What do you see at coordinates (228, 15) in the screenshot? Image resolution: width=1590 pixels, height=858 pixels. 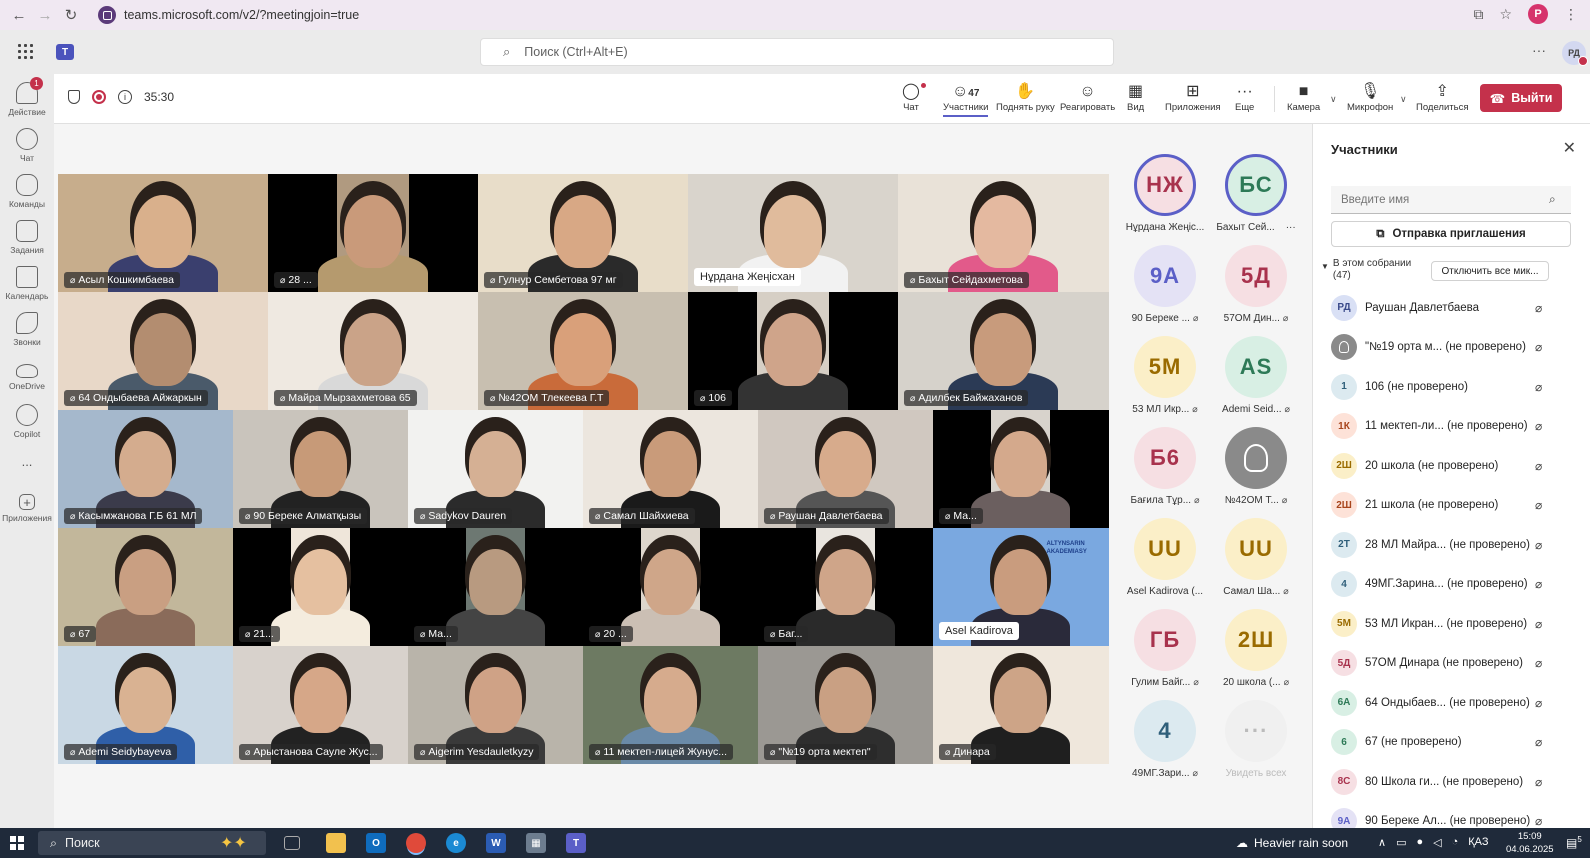 I see `address-bar: teams.microsoft.com/v2/?meetingjoin=true` at bounding box center [228, 15].